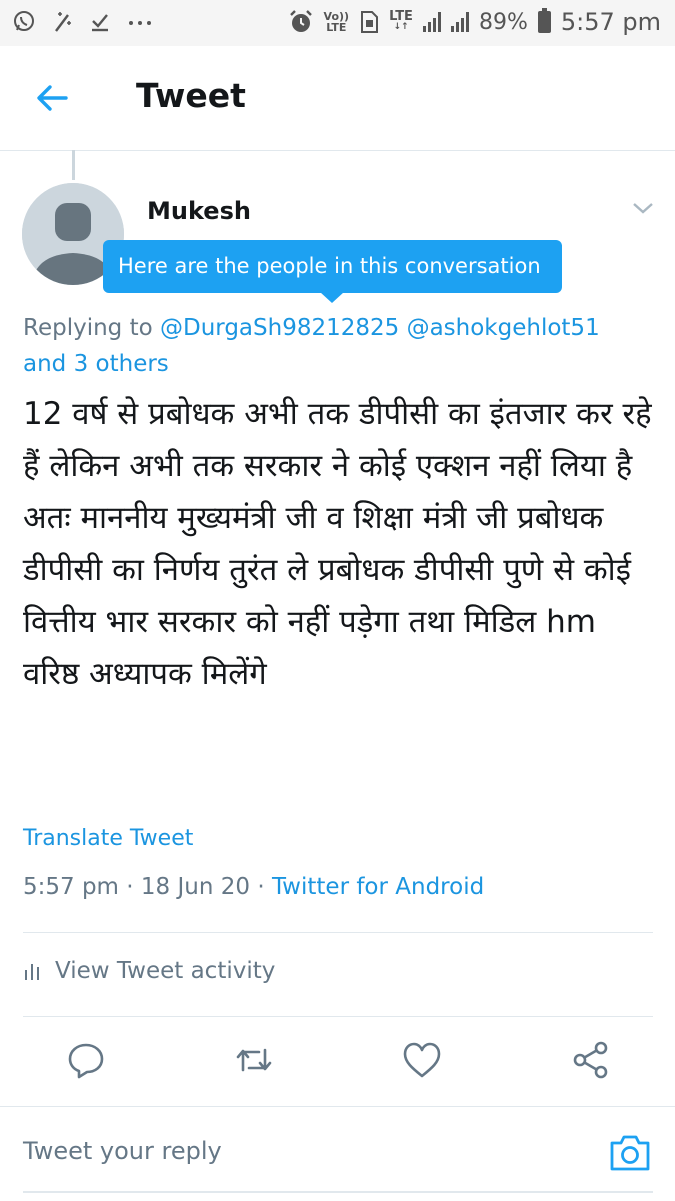 This screenshot has height=1201, width=675. What do you see at coordinates (254, 1060) in the screenshot?
I see `retweet-icon` at bounding box center [254, 1060].